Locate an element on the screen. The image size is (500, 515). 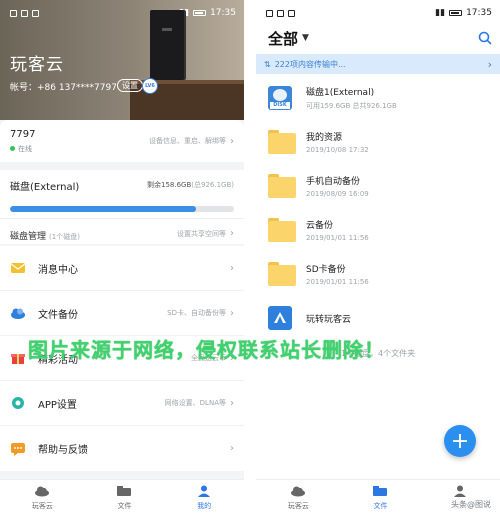
disk-total: (总926.1GB) is located at coordinates (212, 185).